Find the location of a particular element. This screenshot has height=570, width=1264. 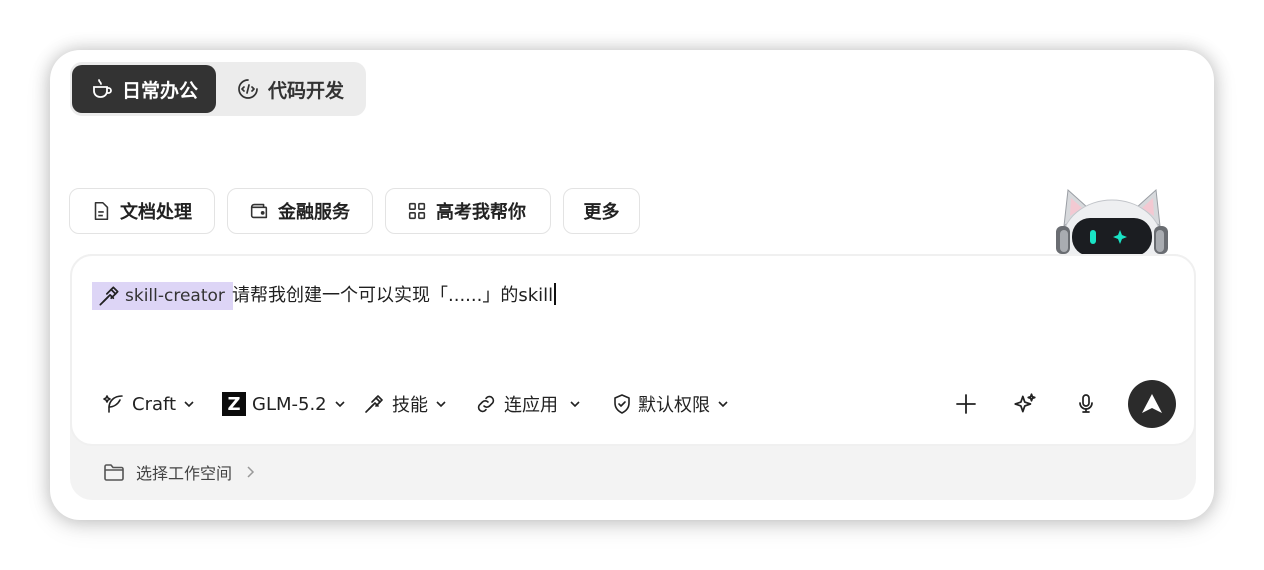

document-icon is located at coordinates (101, 211).